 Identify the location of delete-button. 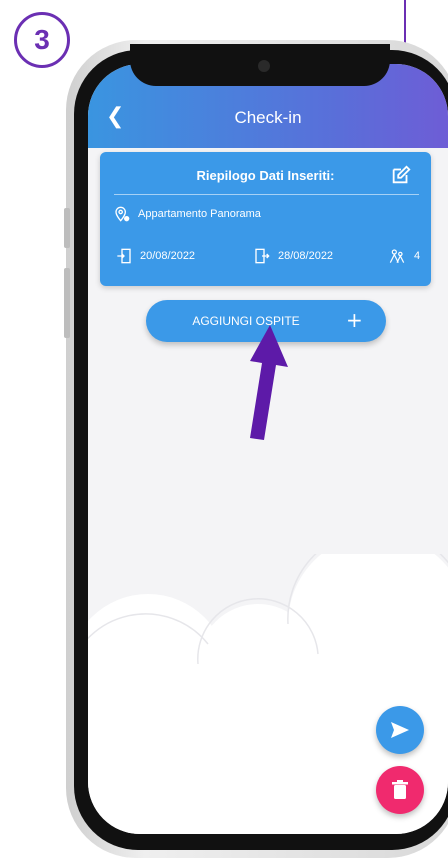
(400, 790).